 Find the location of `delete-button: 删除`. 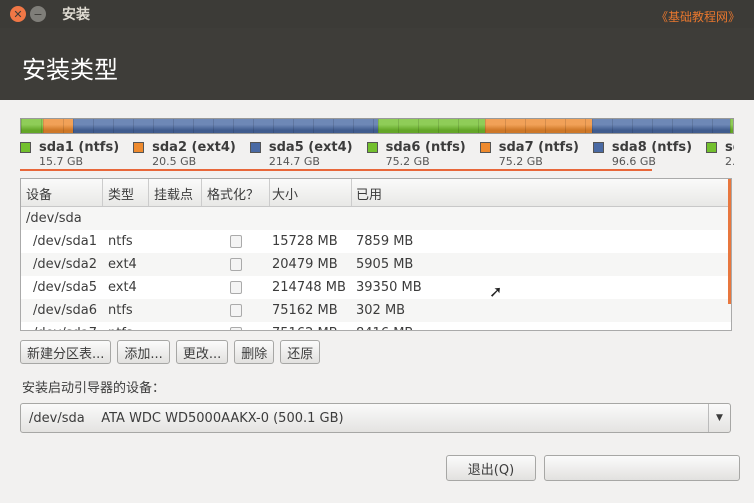

delete-button: 删除 is located at coordinates (254, 352).